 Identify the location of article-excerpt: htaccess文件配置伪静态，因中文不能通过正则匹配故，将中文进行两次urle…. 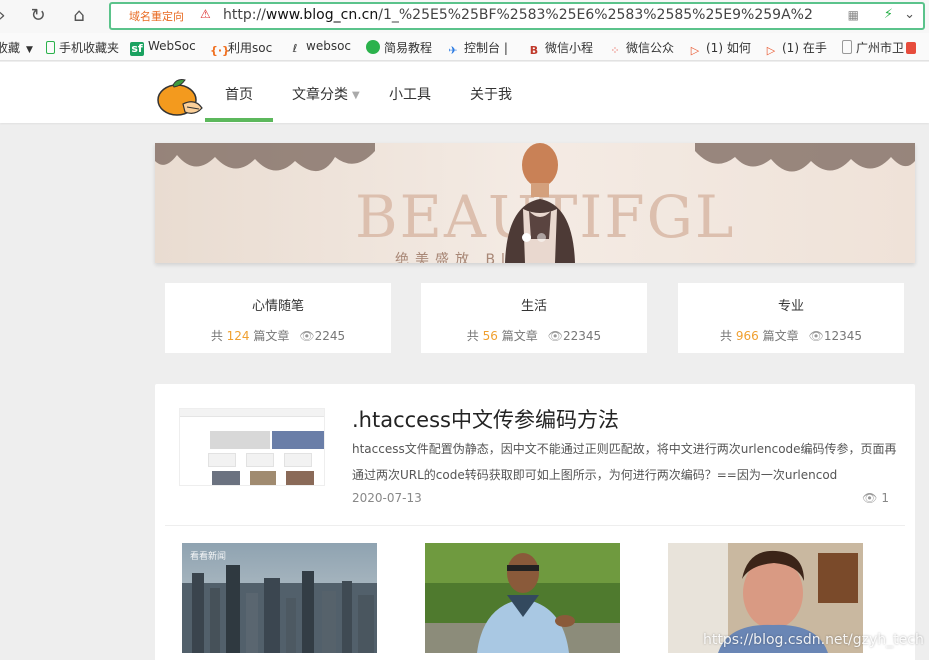
(624, 462).